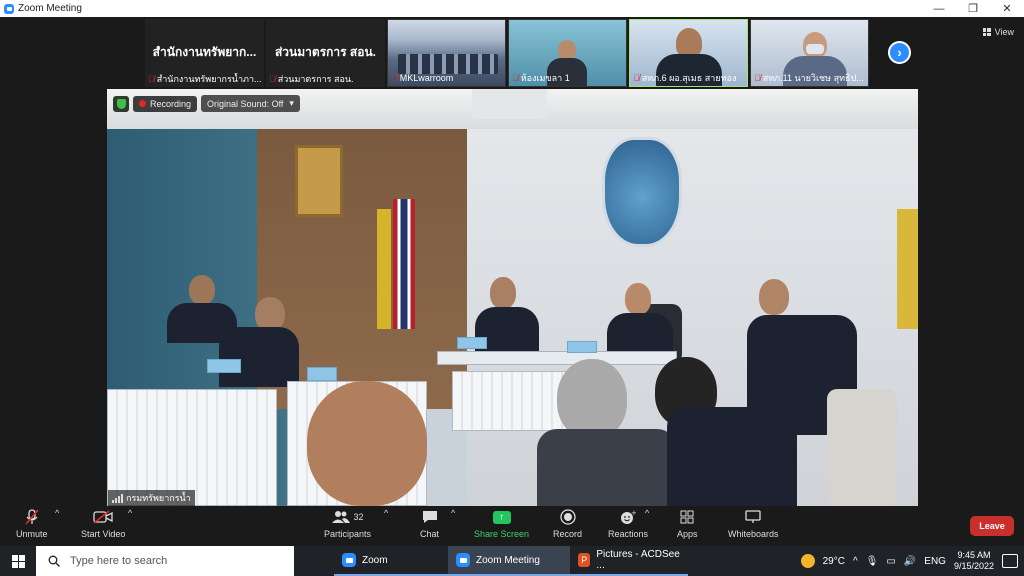 The height and width of the screenshot is (576, 1024). What do you see at coordinates (117, 498) in the screenshot?
I see `signal-bars-icon` at bounding box center [117, 498].